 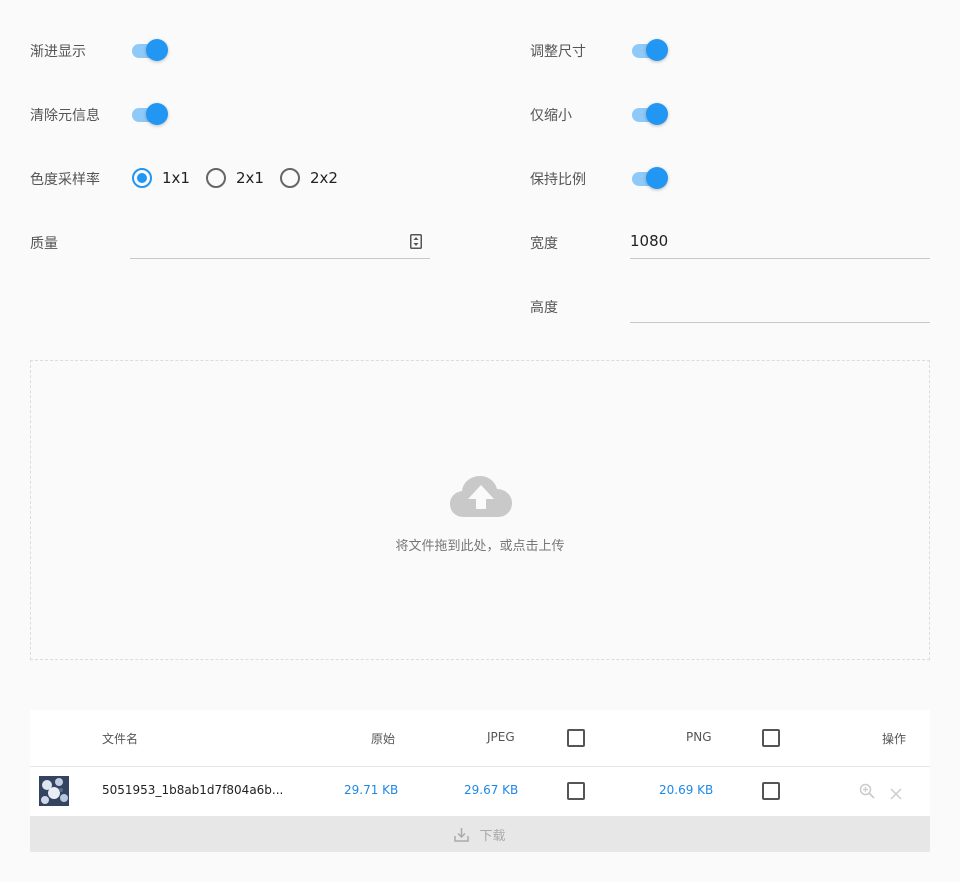 I want to click on chroma-radio-2x2: 2x2, so click(x=309, y=178).